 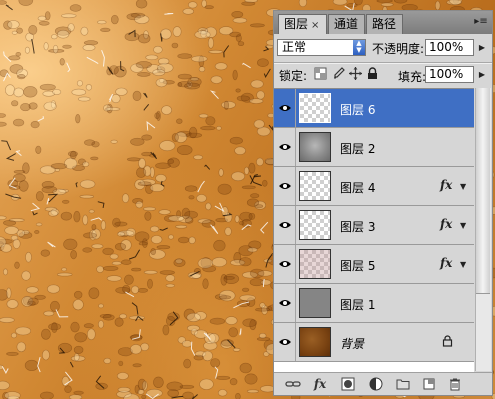 What do you see at coordinates (383, 63) in the screenshot?
I see `divider` at bounding box center [383, 63].